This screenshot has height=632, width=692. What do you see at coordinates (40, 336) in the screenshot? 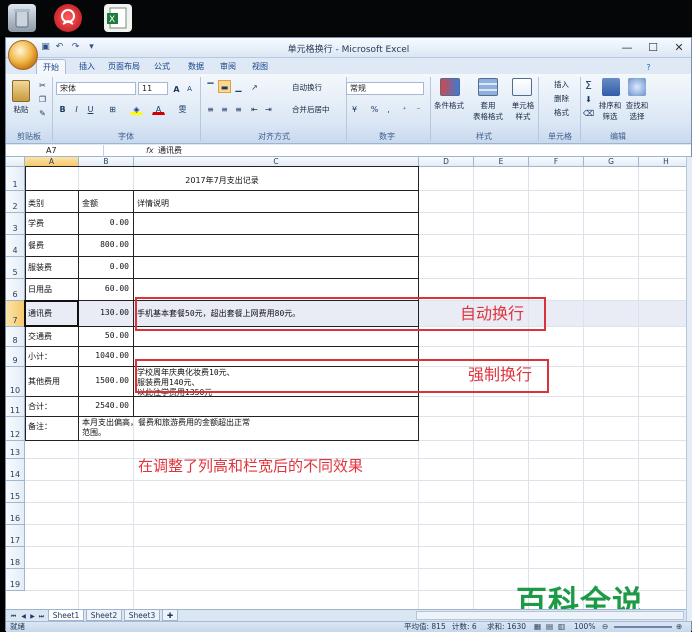
I see `cell-category: 交通费` at bounding box center [40, 336].